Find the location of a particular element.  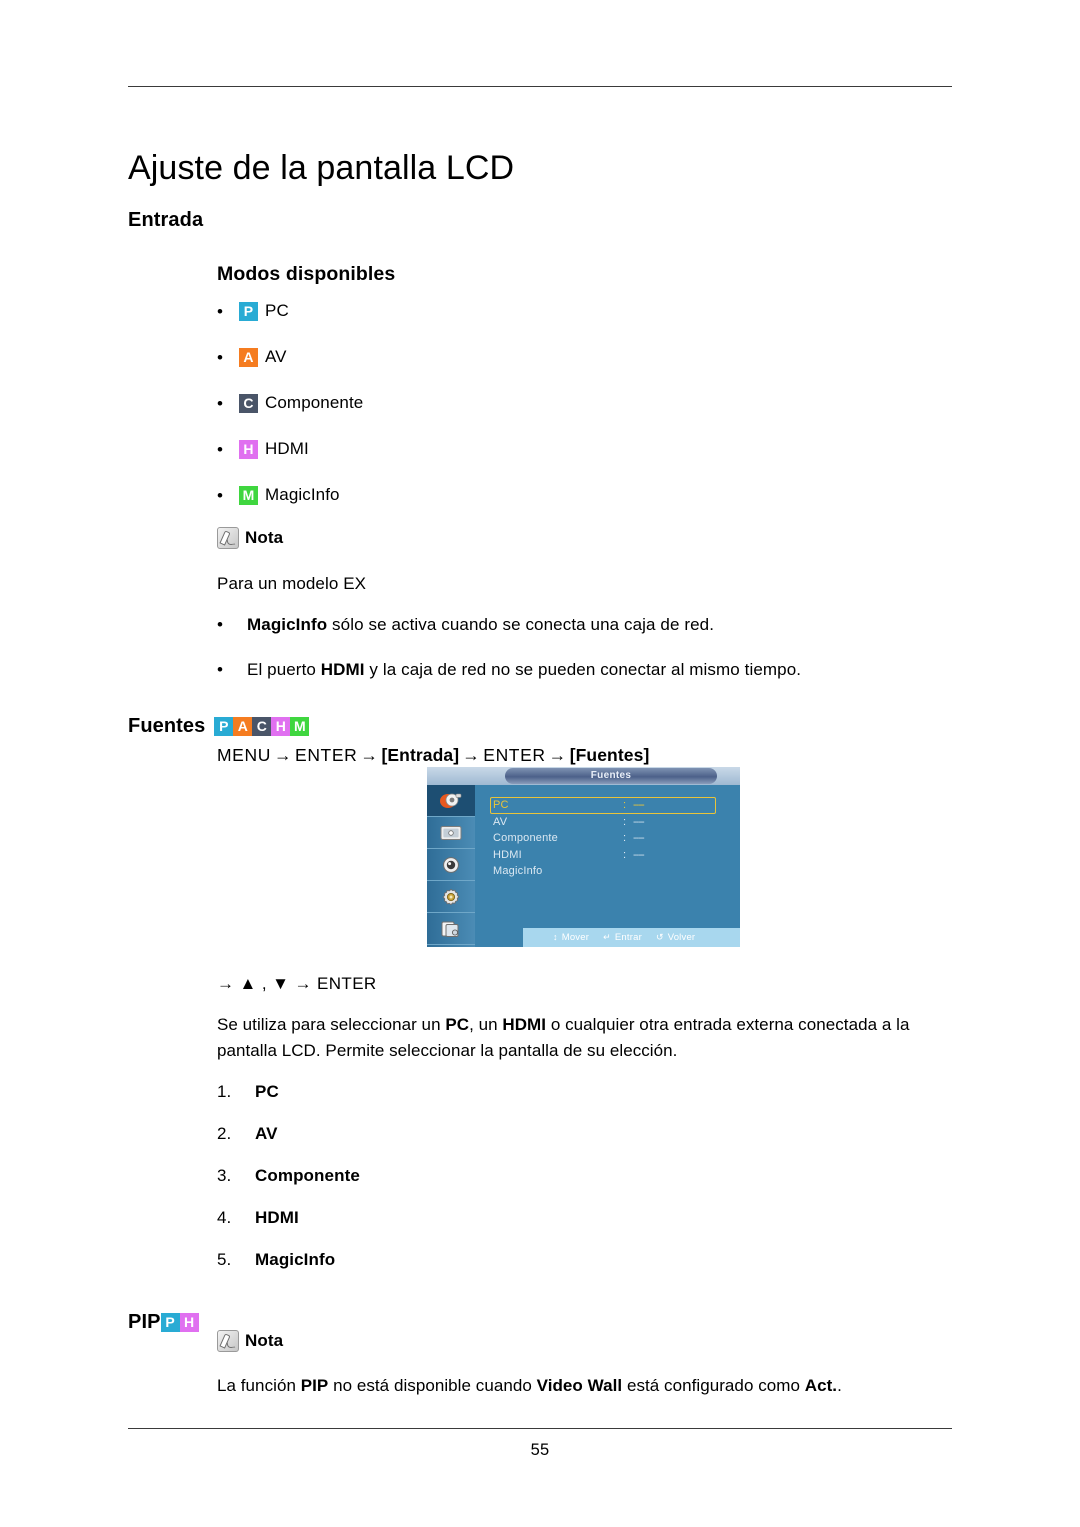

note-block-pip: Nota is located at coordinates (250, 1341).